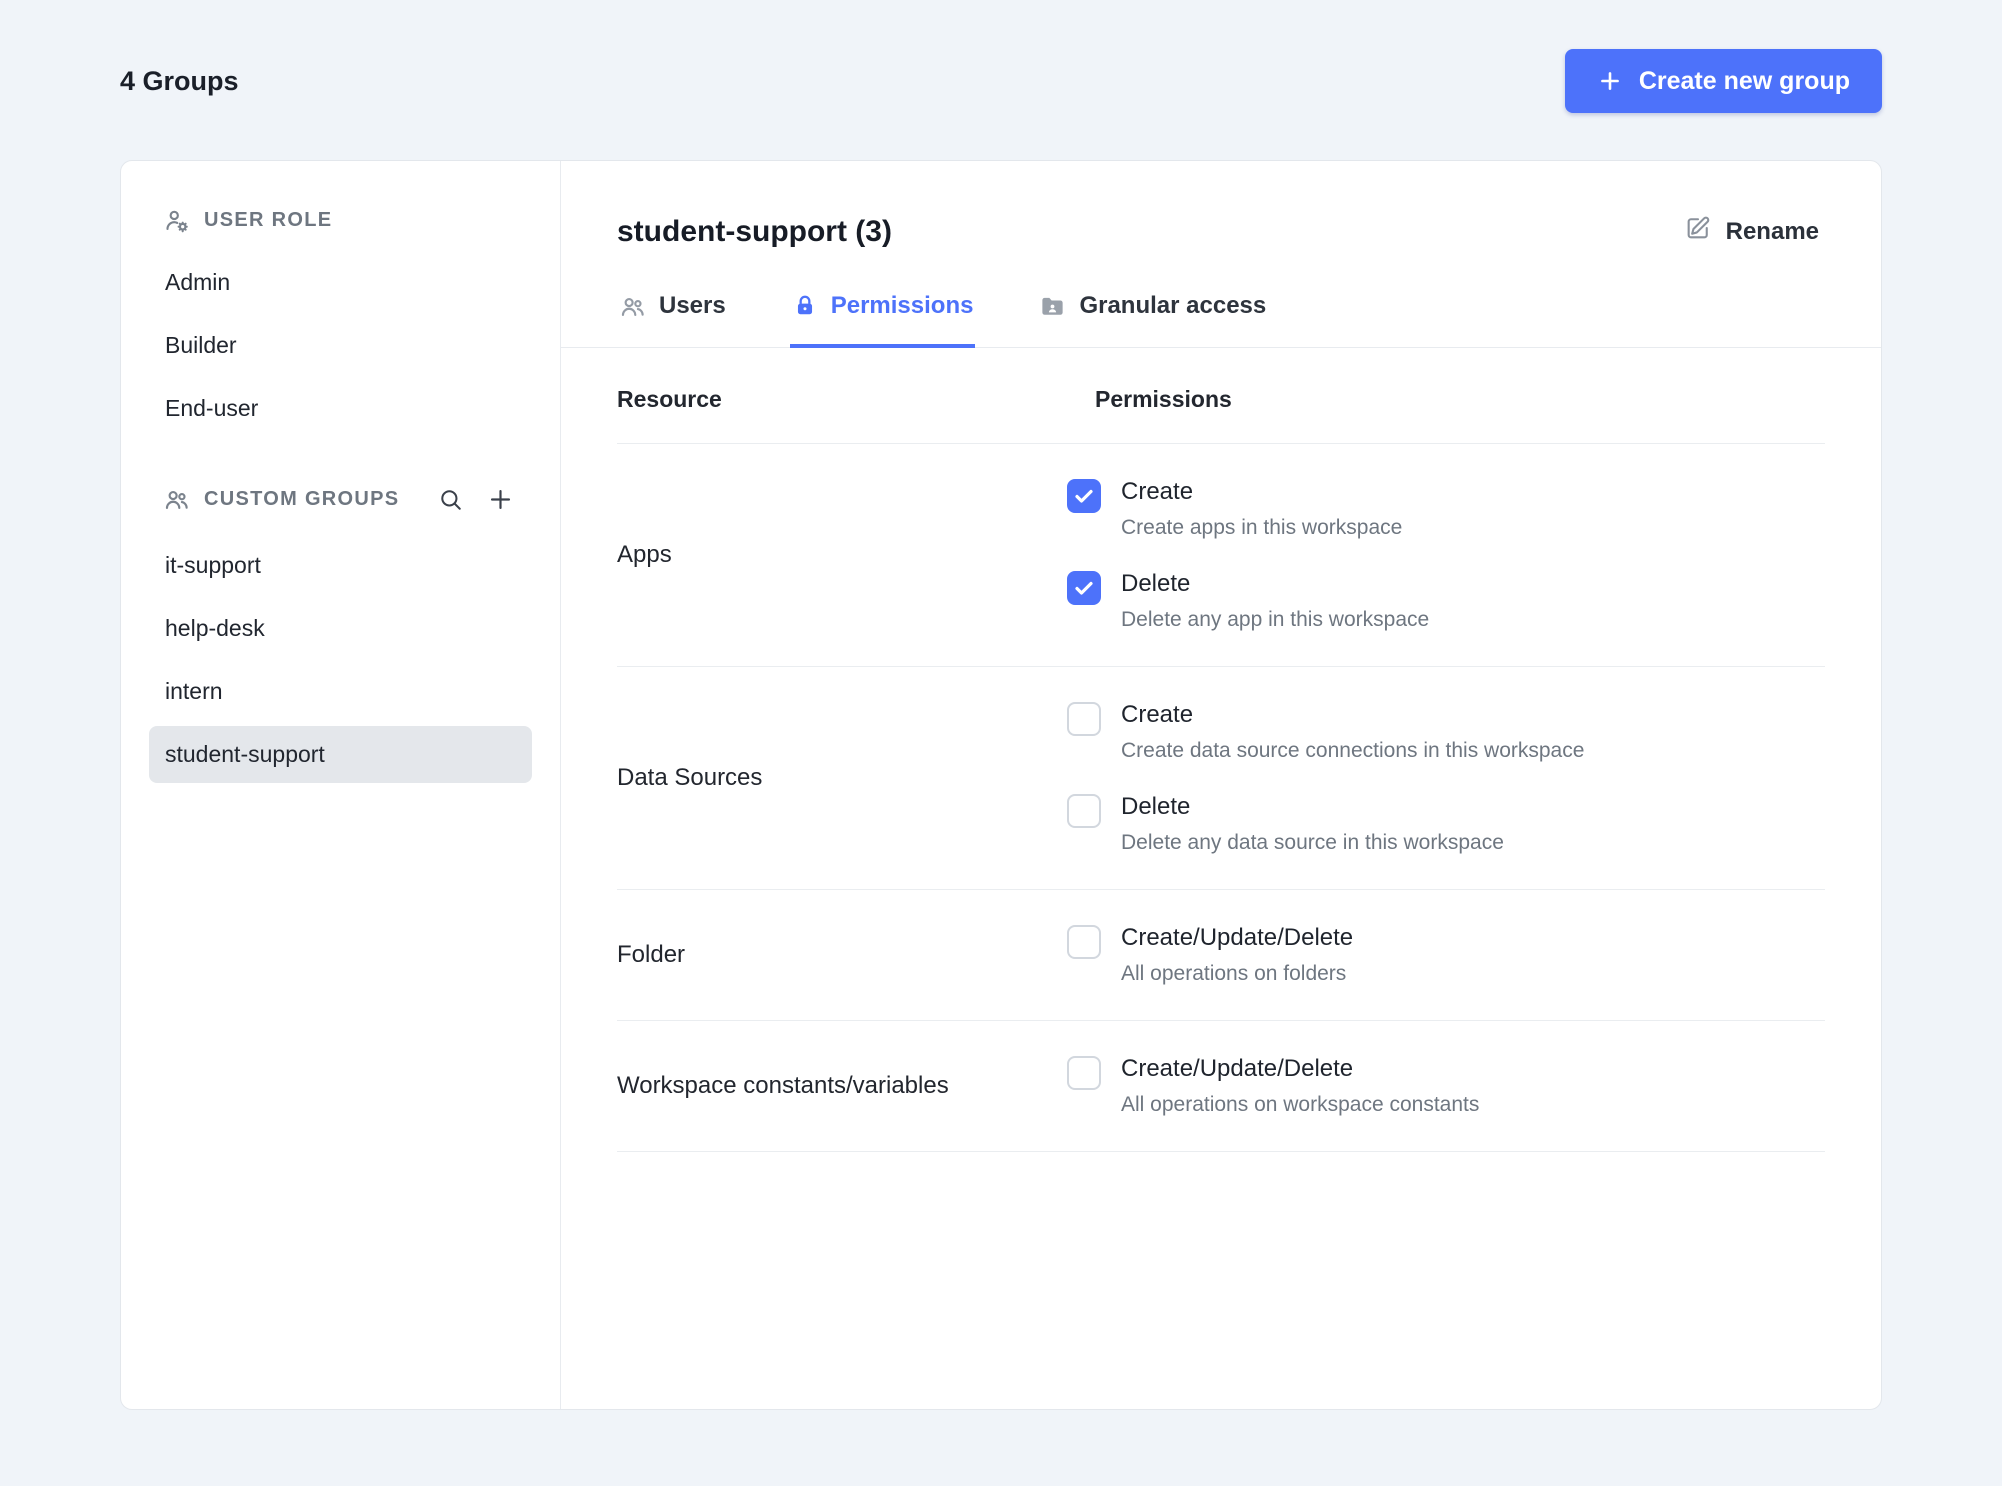 This screenshot has height=1486, width=2002. I want to click on permission-item: Create Create apps in this workspace, so click(1248, 509).